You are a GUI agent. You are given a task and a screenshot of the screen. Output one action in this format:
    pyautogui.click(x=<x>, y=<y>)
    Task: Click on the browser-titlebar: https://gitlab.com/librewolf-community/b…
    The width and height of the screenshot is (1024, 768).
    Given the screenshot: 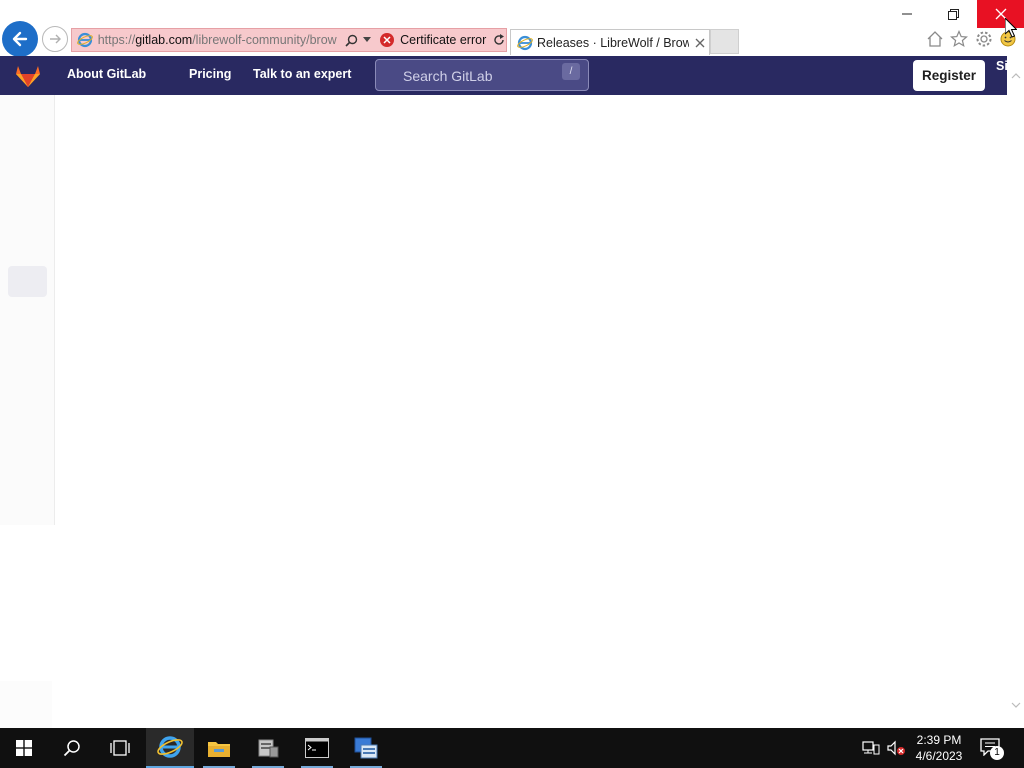 What is the action you would take?
    pyautogui.click(x=512, y=28)
    